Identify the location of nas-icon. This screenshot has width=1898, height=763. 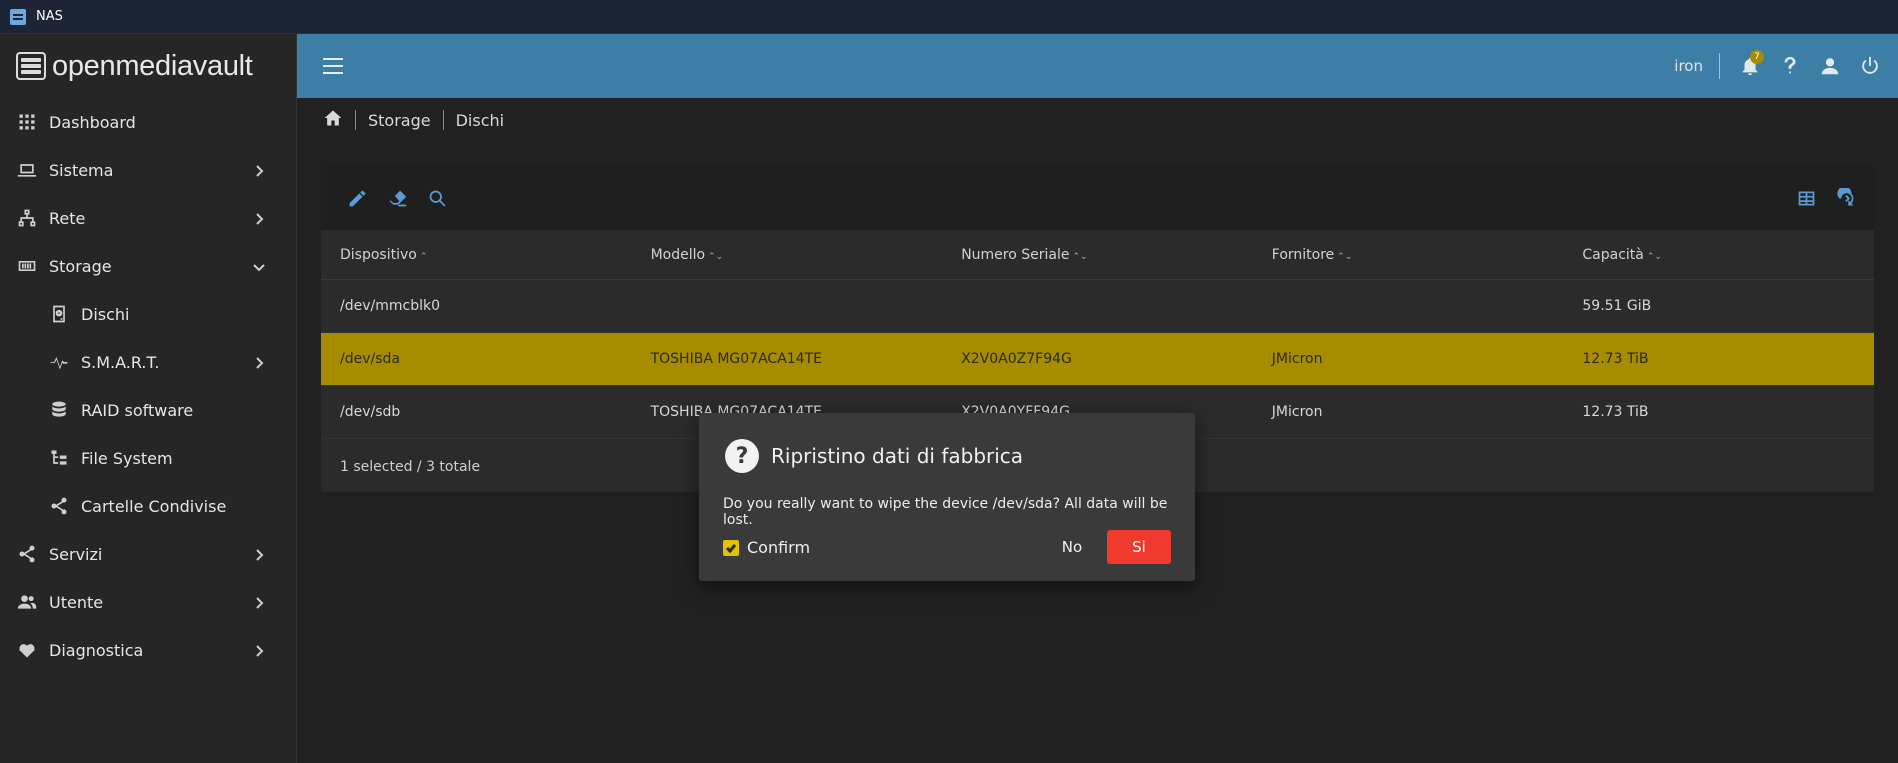
(31, 66).